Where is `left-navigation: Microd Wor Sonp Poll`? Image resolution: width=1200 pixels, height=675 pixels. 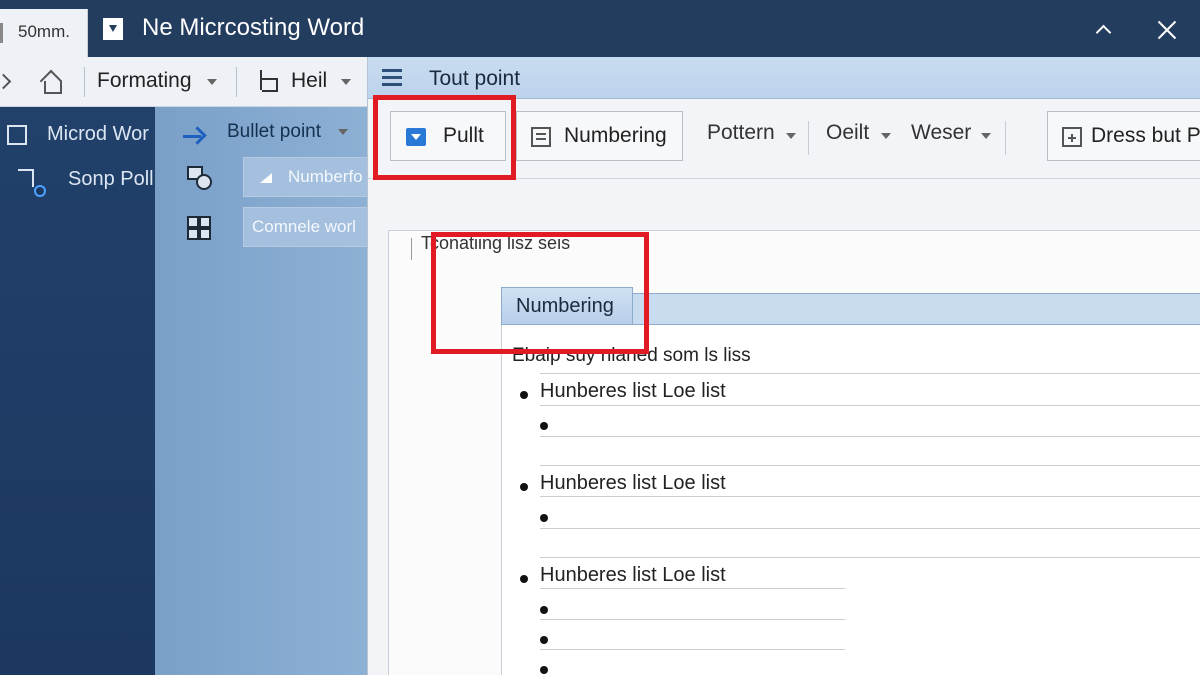 left-navigation: Microd Wor Sonp Poll is located at coordinates (77, 391).